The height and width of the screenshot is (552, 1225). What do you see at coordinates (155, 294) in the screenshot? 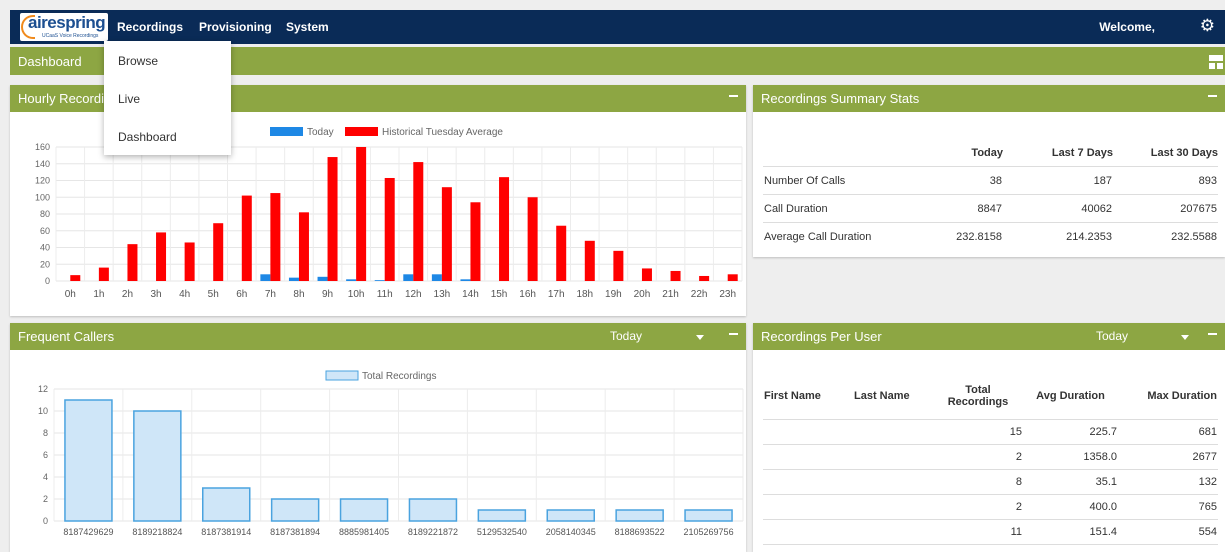
I see `x-tick-label: 3h` at bounding box center [155, 294].